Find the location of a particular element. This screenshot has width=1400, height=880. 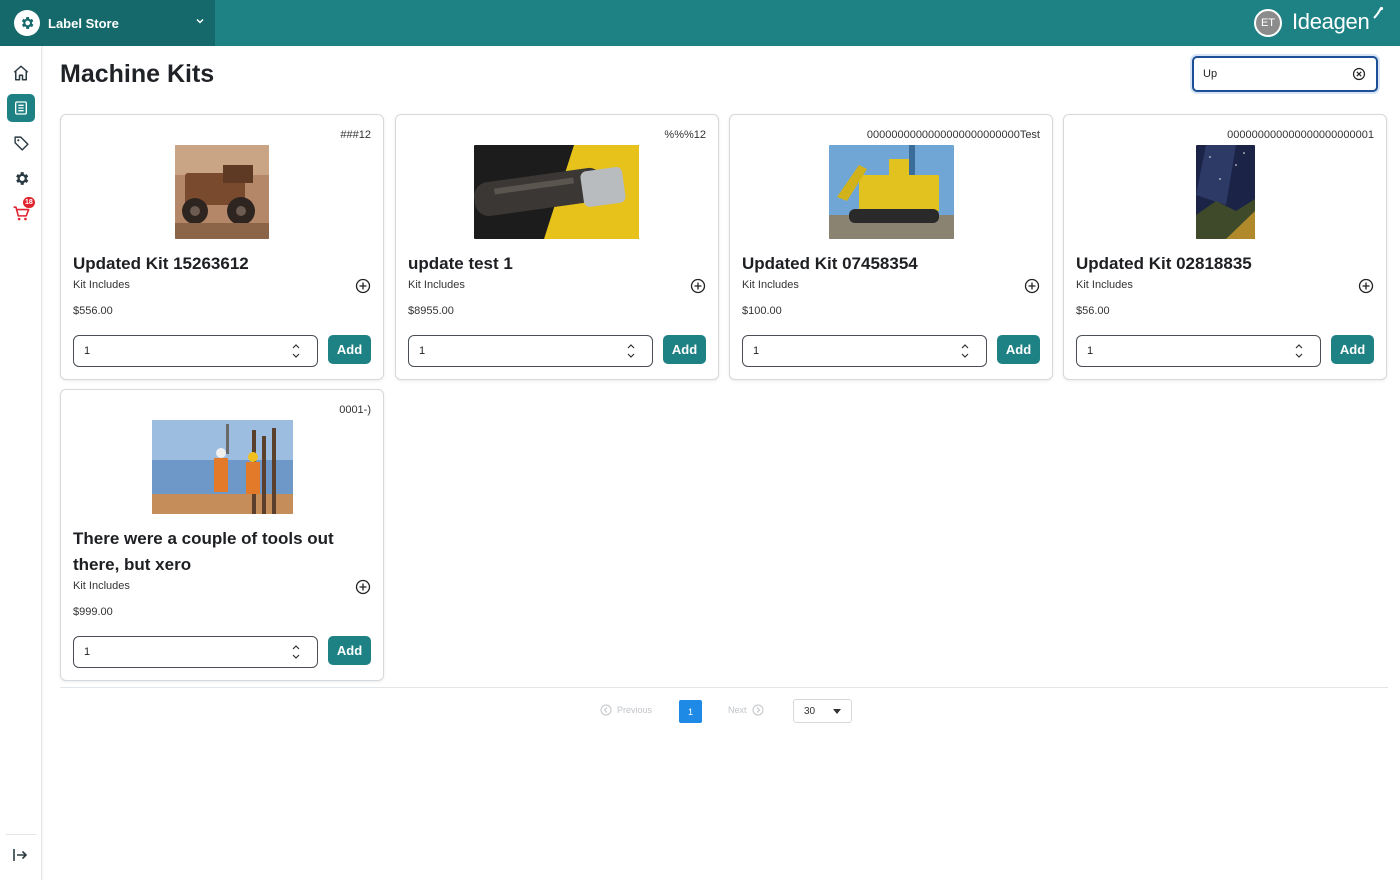

search-input is located at coordinates (1273, 74).